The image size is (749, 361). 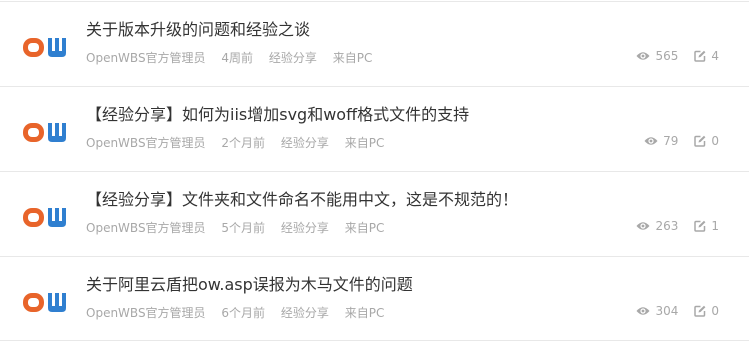 I want to click on view-count-value: 304, so click(x=667, y=311).